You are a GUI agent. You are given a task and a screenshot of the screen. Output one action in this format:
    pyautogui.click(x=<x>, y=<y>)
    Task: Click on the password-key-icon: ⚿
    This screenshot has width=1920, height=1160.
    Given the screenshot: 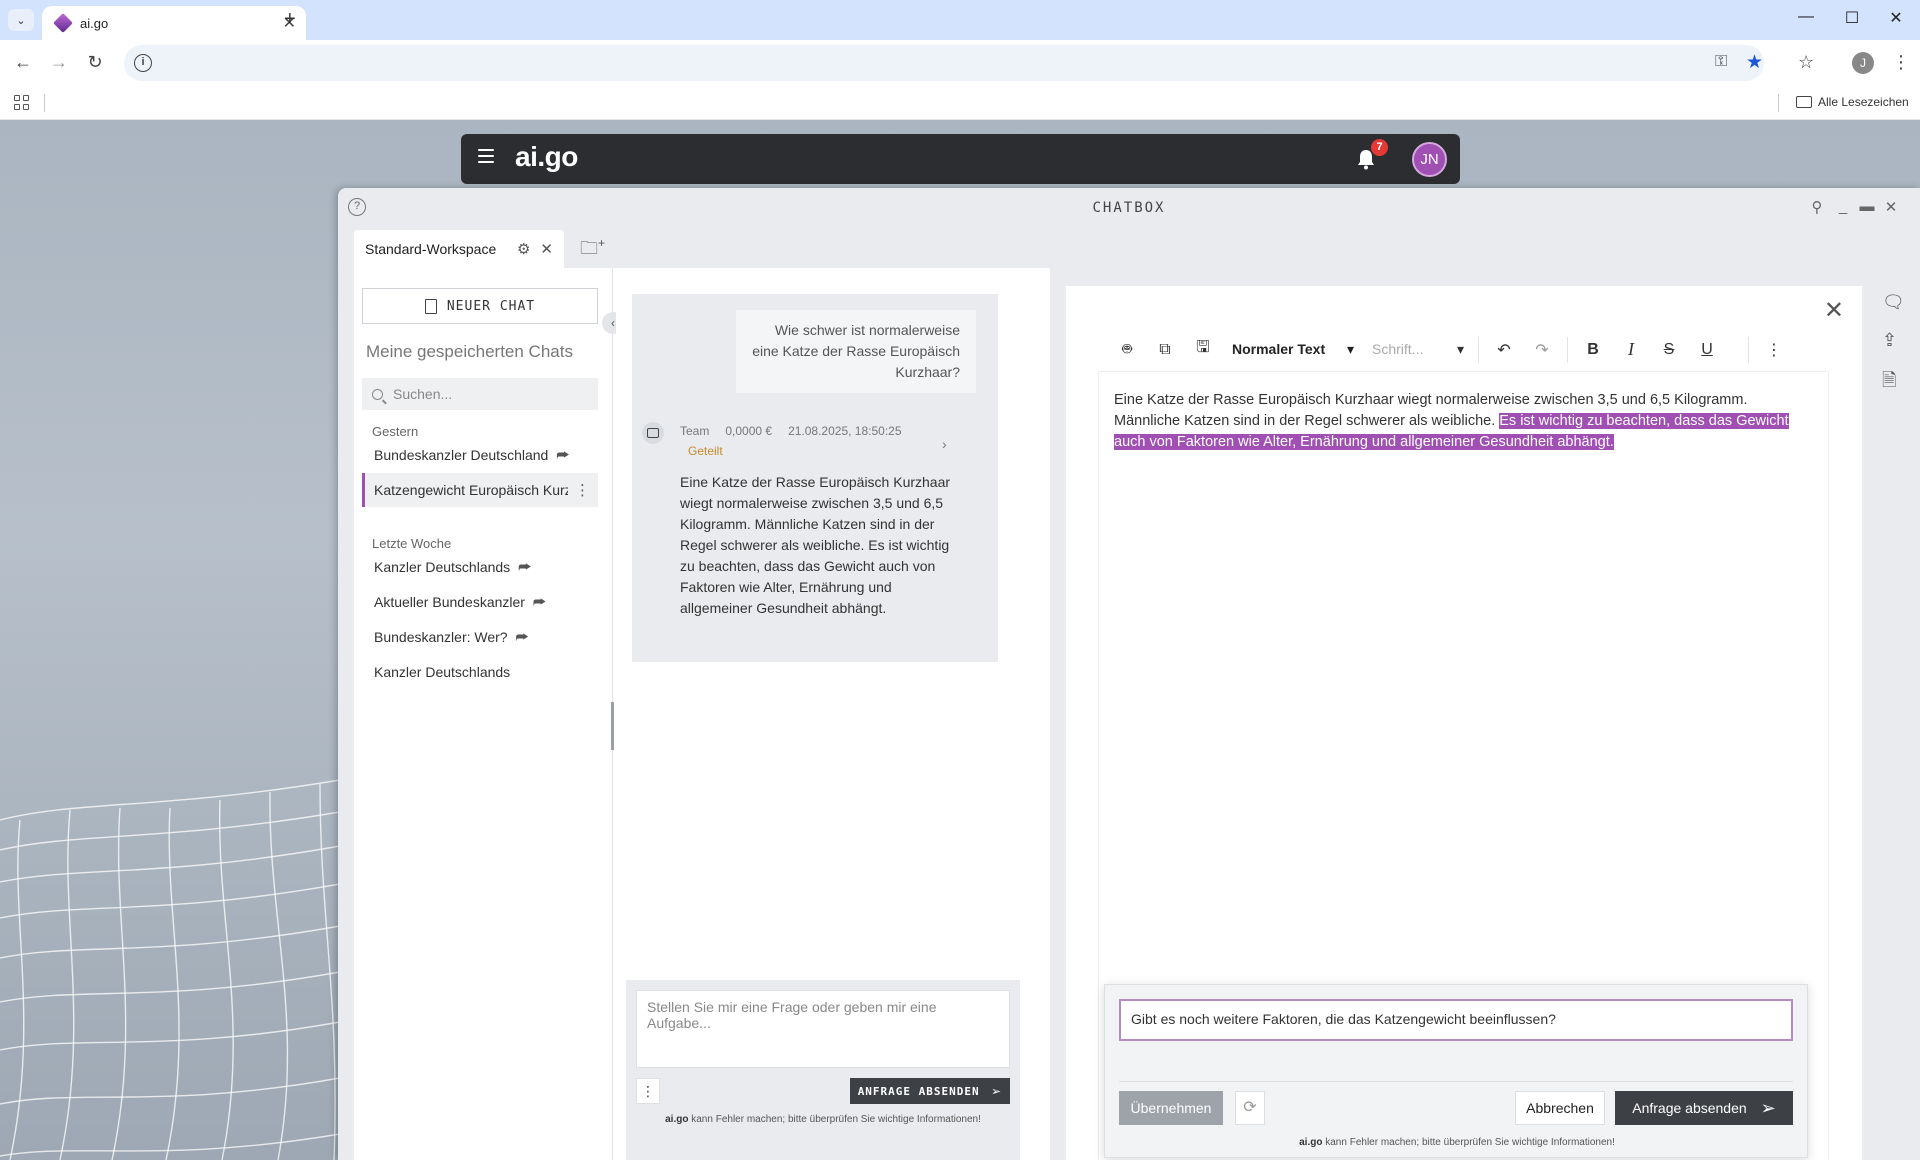 What is the action you would take?
    pyautogui.click(x=1721, y=62)
    